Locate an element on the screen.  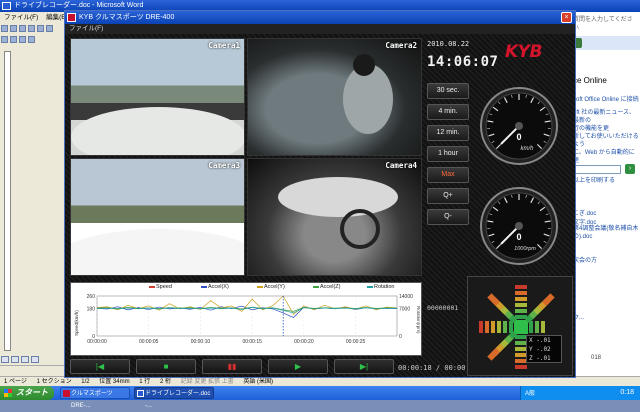
ytick-right: 7000 is located at coordinates (404, 309).